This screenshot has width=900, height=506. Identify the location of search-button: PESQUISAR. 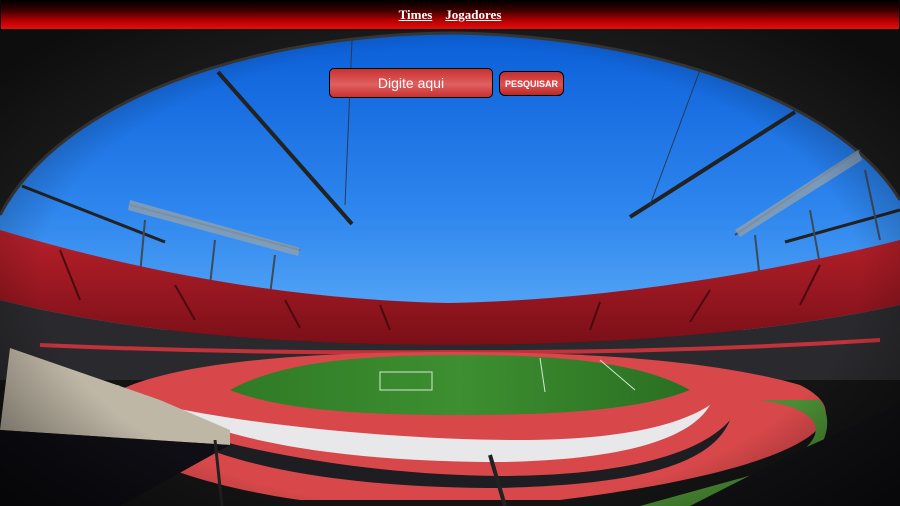
(531, 83).